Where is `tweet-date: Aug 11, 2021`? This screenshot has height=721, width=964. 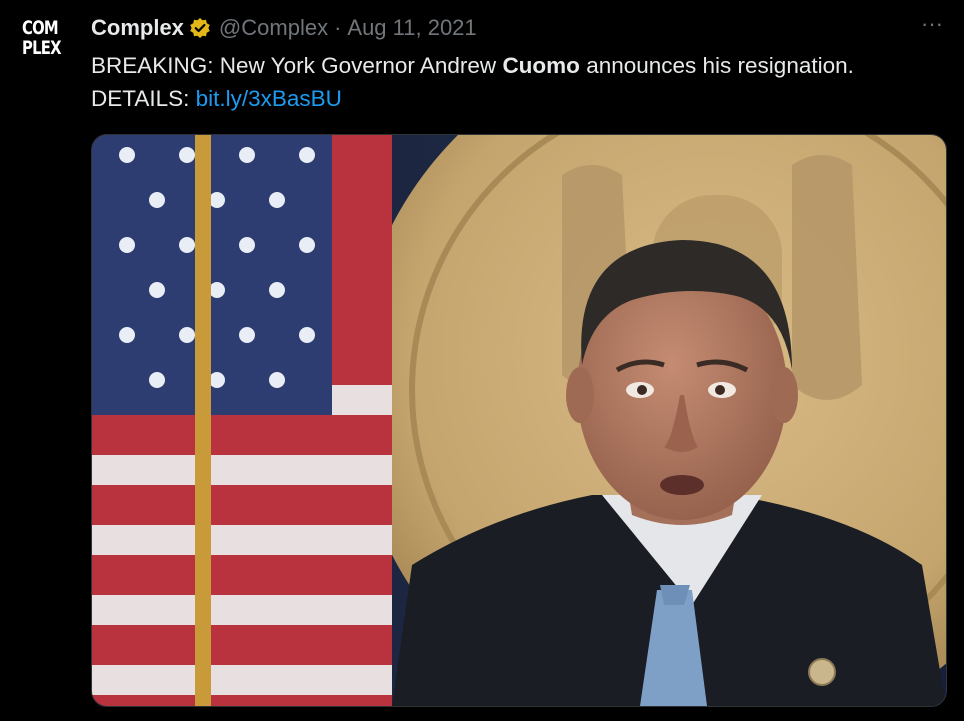 tweet-date: Aug 11, 2021 is located at coordinates (411, 28).